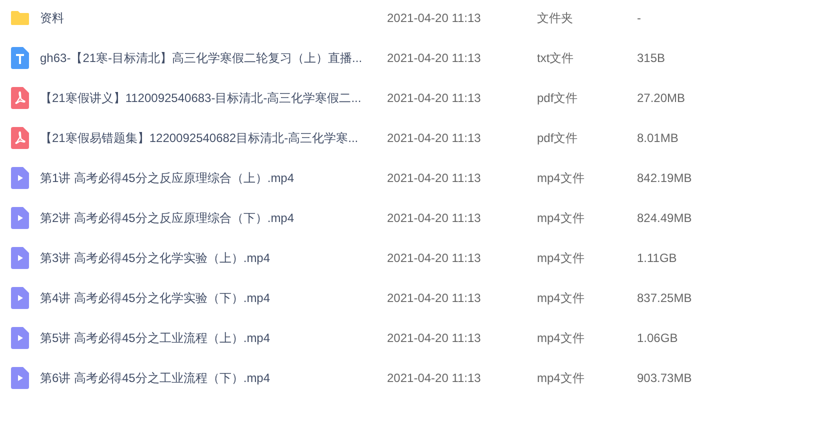 This screenshot has height=433, width=814. What do you see at coordinates (20, 18) in the screenshot?
I see `folder-icon` at bounding box center [20, 18].